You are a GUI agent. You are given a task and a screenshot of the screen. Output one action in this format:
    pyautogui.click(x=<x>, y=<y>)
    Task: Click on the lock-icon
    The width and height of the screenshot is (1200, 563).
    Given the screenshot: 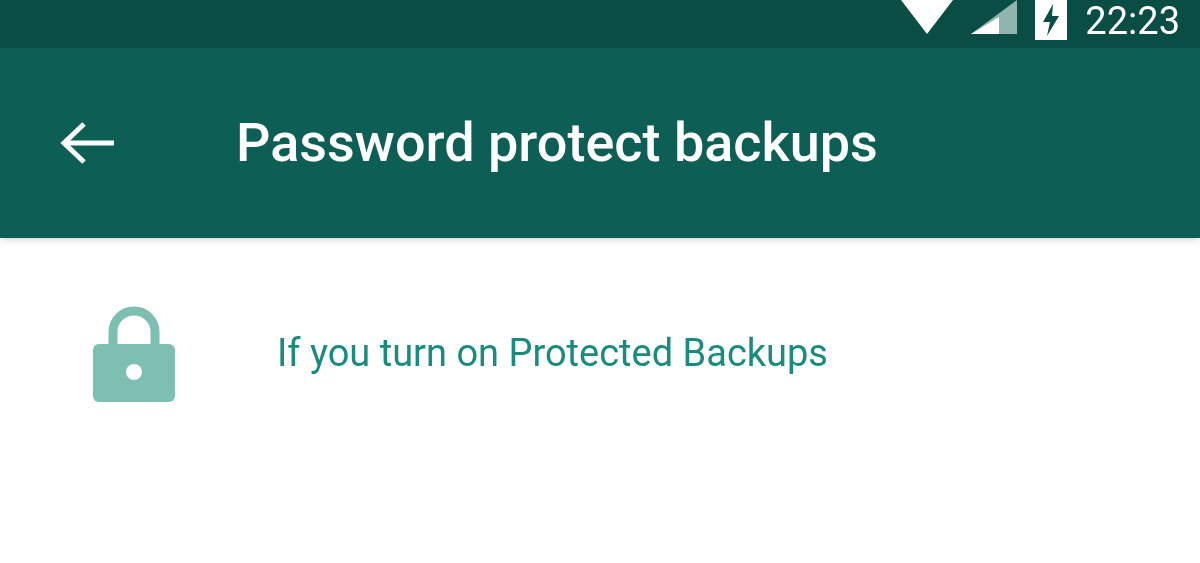 What is the action you would take?
    pyautogui.click(x=134, y=353)
    